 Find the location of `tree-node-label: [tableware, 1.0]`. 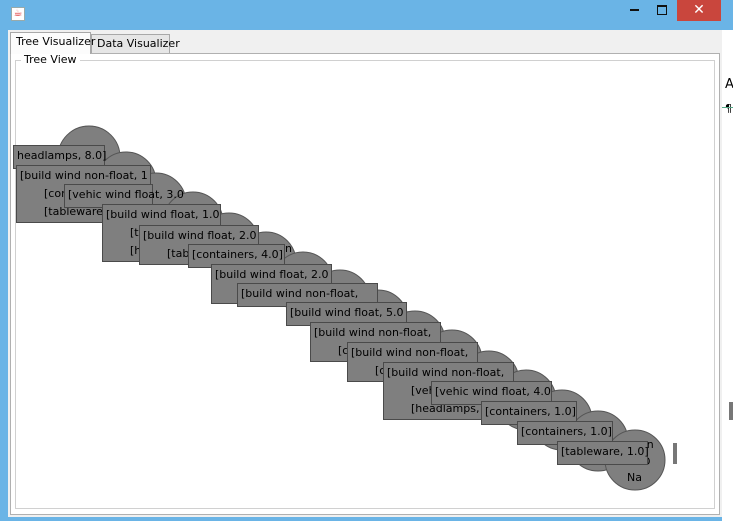

tree-node-label: [tableware, 1.0] is located at coordinates (603, 453).